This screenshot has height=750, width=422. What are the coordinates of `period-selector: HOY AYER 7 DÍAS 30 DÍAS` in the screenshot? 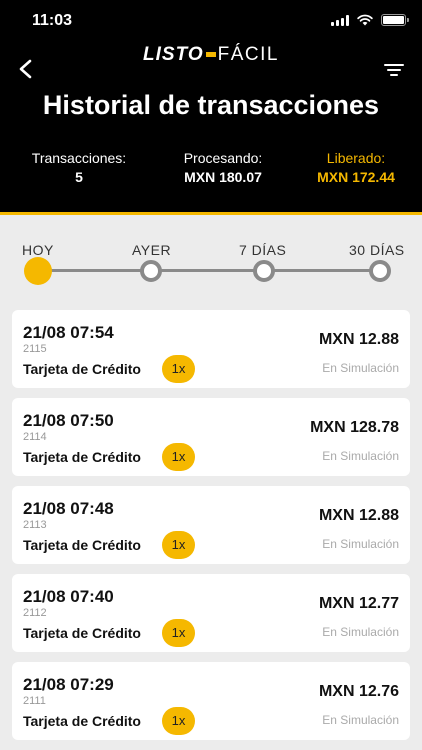 It's located at (211, 261).